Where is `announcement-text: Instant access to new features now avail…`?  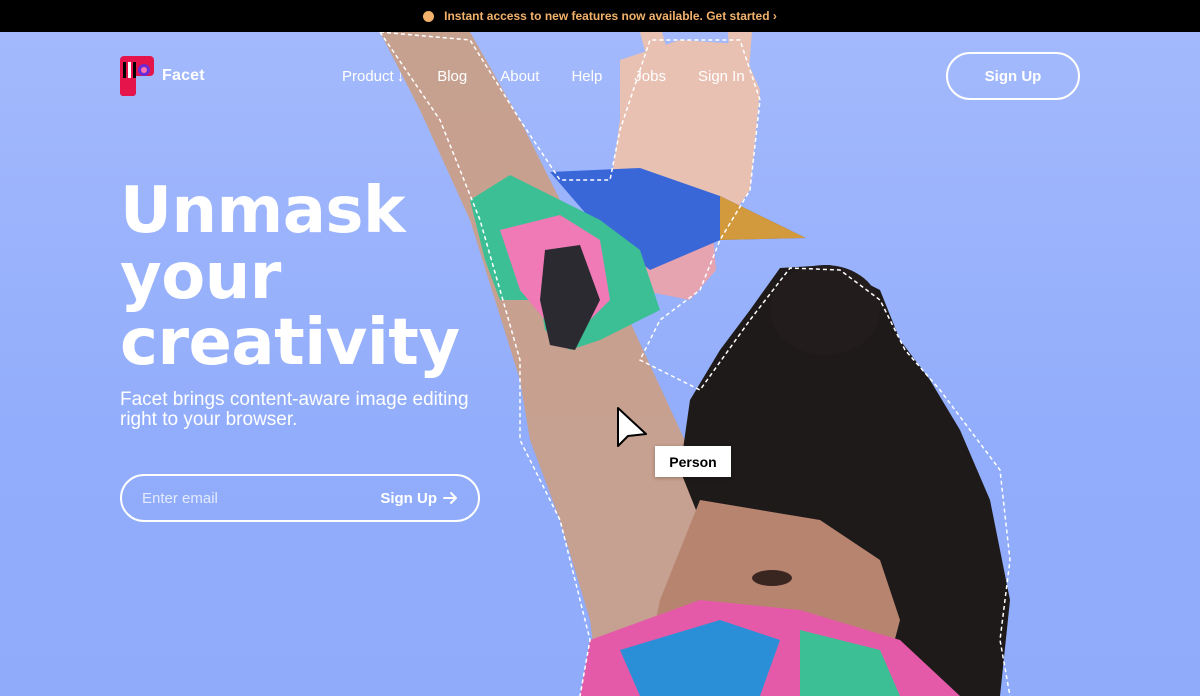 announcement-text: Instant access to new features now avail… is located at coordinates (610, 16).